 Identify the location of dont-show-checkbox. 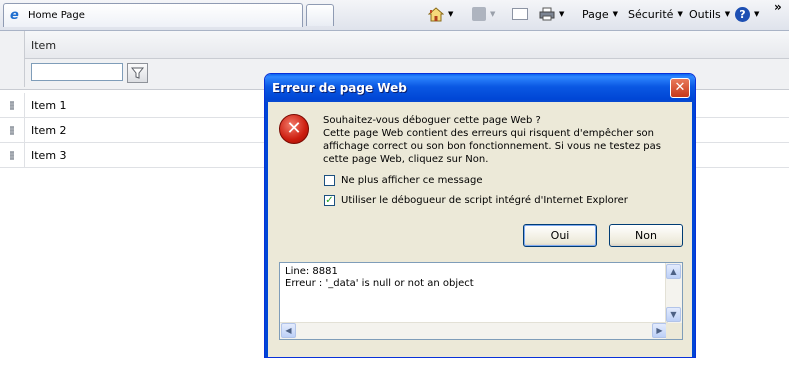
(329, 180).